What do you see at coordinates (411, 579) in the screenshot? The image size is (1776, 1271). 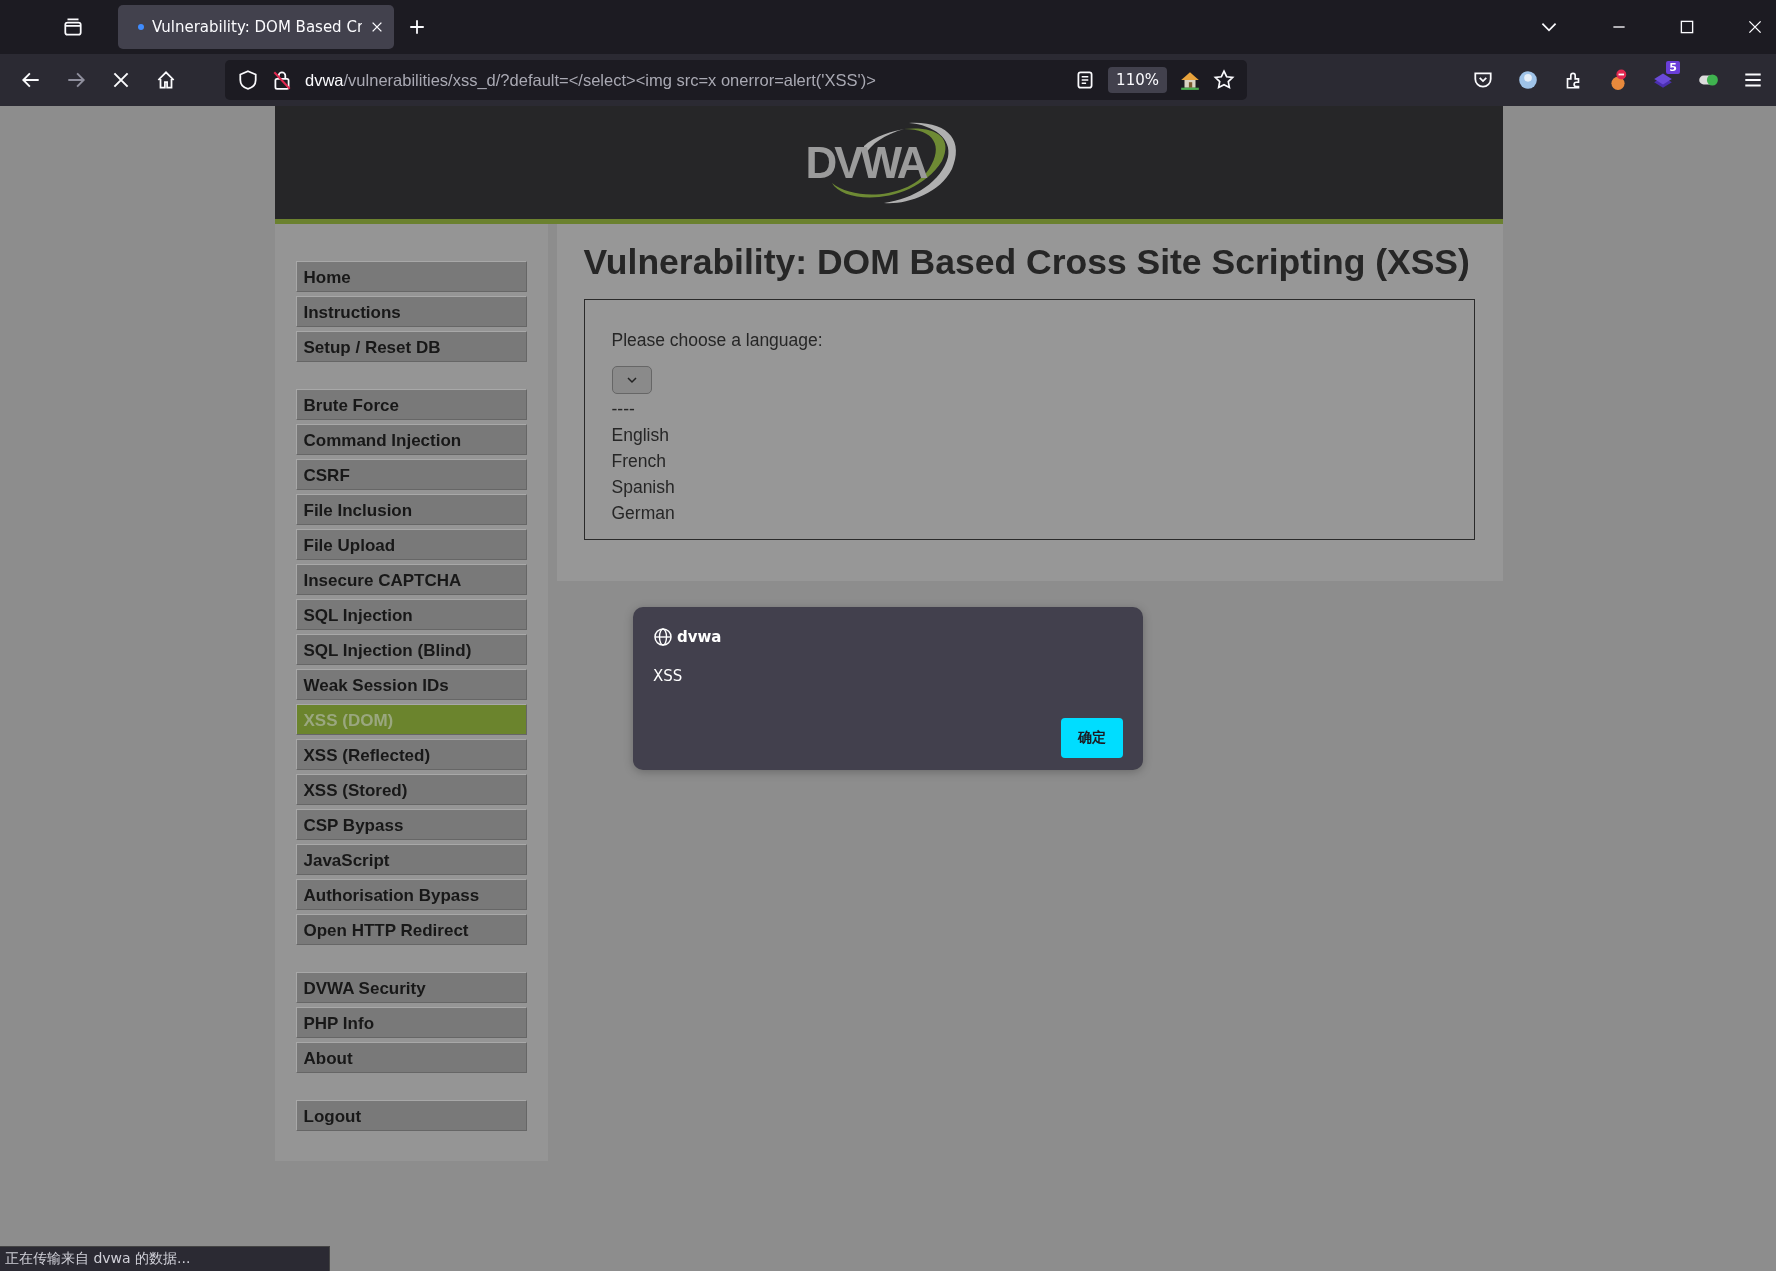 I see `menu-item: Insecure CAPTCHA` at bounding box center [411, 579].